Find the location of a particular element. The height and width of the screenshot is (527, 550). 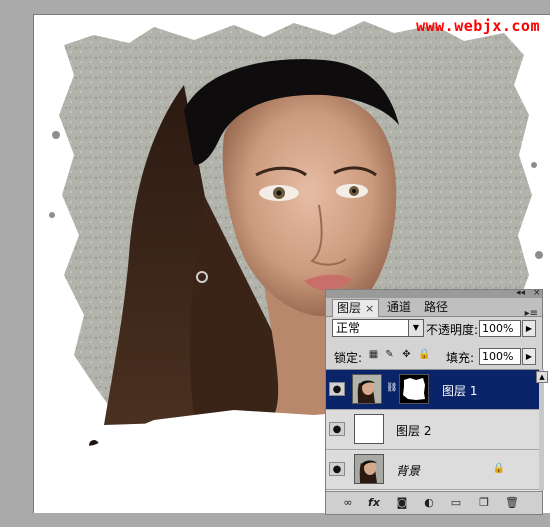

collapse-icon: ◂◂ is located at coordinates (520, 293).